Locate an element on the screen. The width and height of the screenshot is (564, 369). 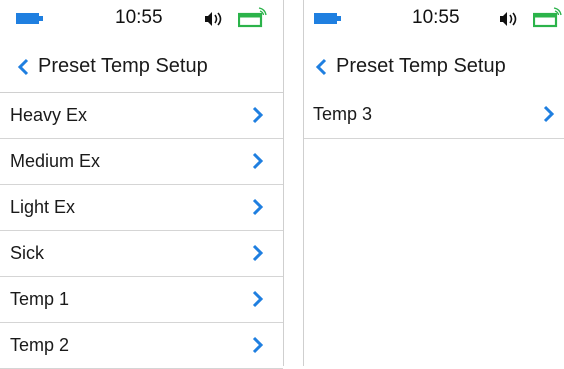
menu-item-label: Temp 2 is located at coordinates (40, 345).